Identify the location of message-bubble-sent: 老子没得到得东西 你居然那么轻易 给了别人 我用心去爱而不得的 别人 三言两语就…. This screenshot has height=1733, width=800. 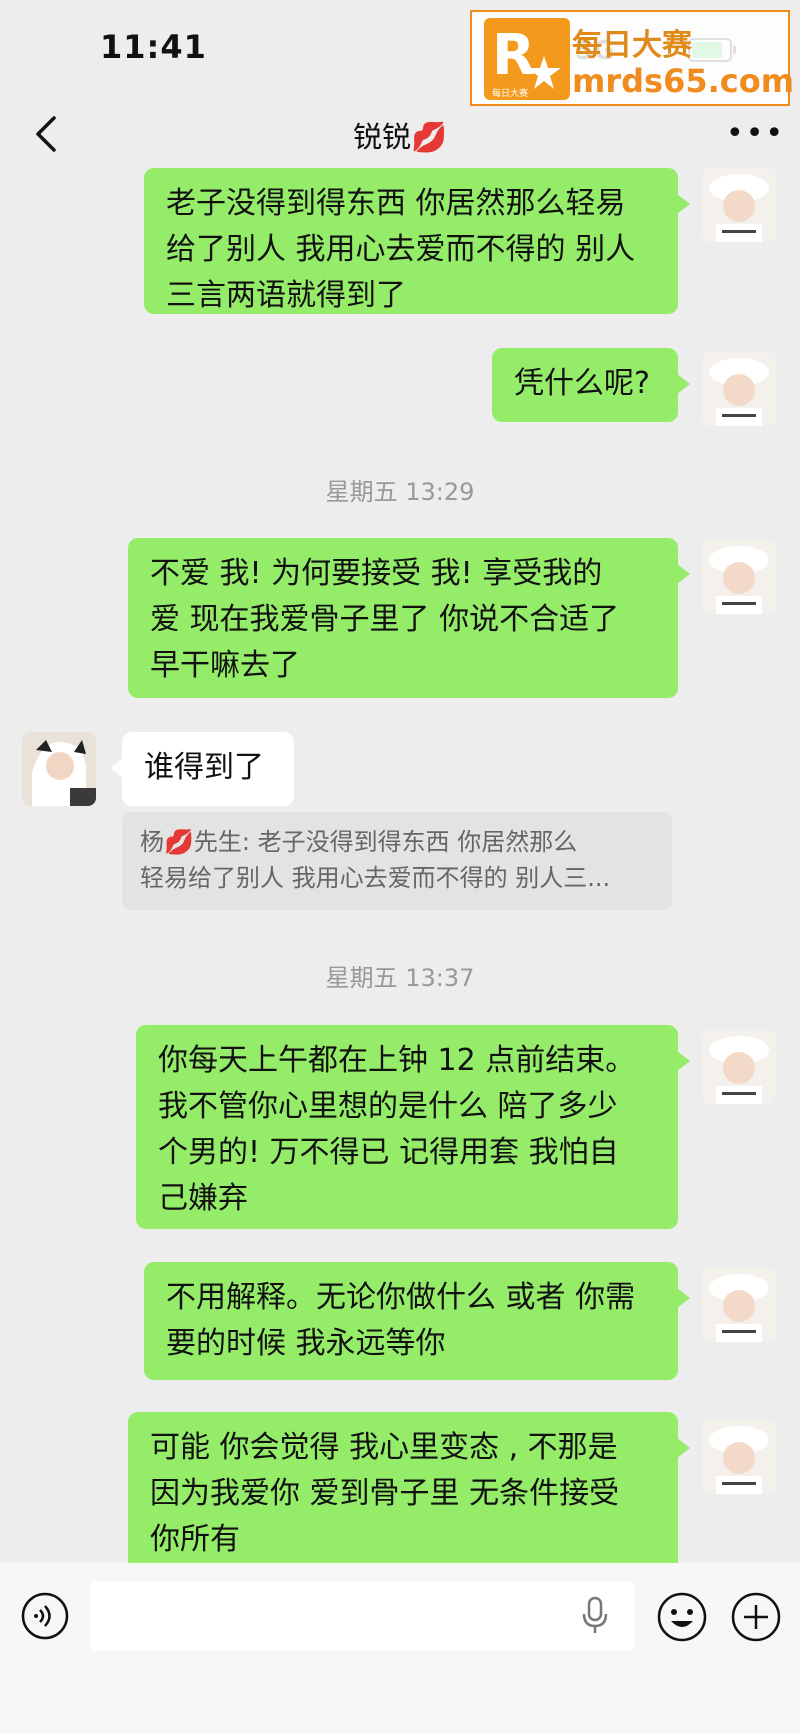
(417, 241).